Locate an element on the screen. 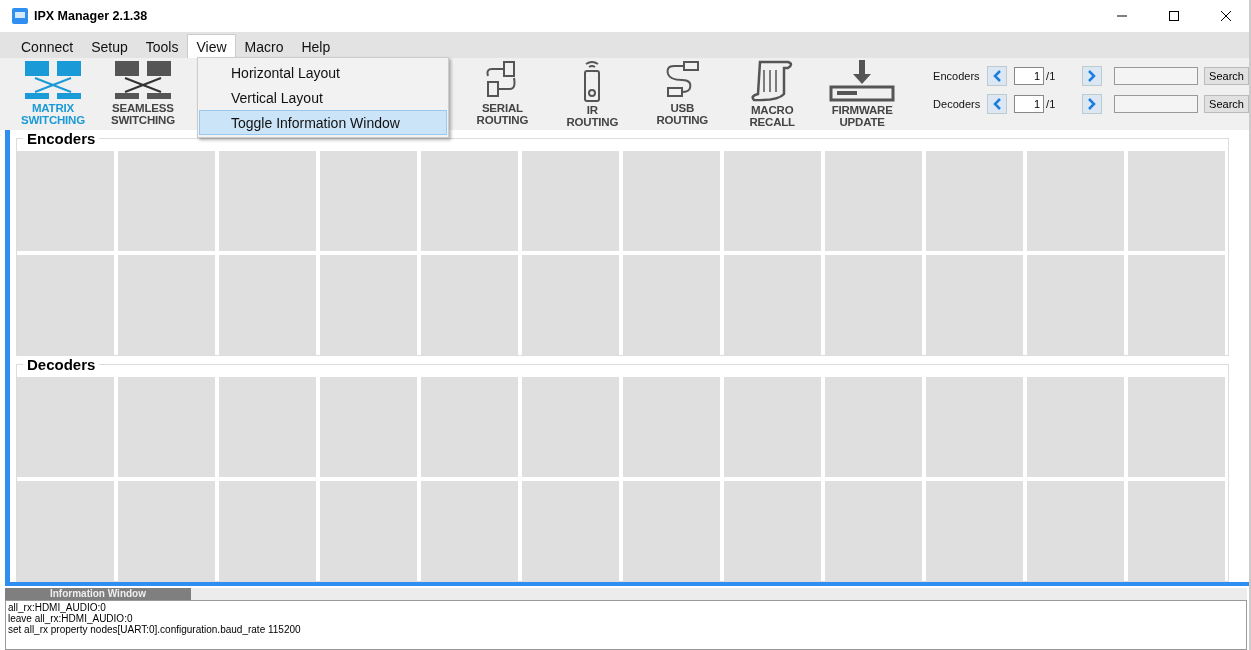 The height and width of the screenshot is (650, 1251). download-device-icon is located at coordinates (862, 81).